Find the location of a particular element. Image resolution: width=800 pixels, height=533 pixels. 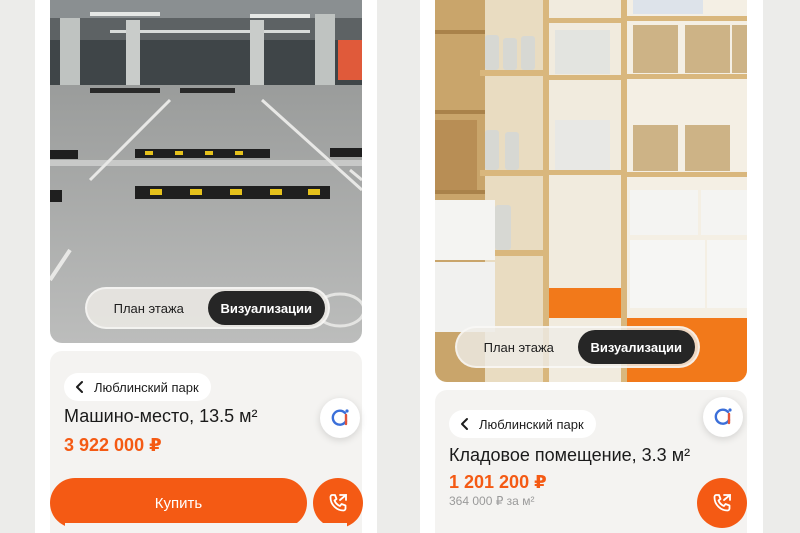

listing-price: 1 201 200 ₽ is located at coordinates (498, 482).